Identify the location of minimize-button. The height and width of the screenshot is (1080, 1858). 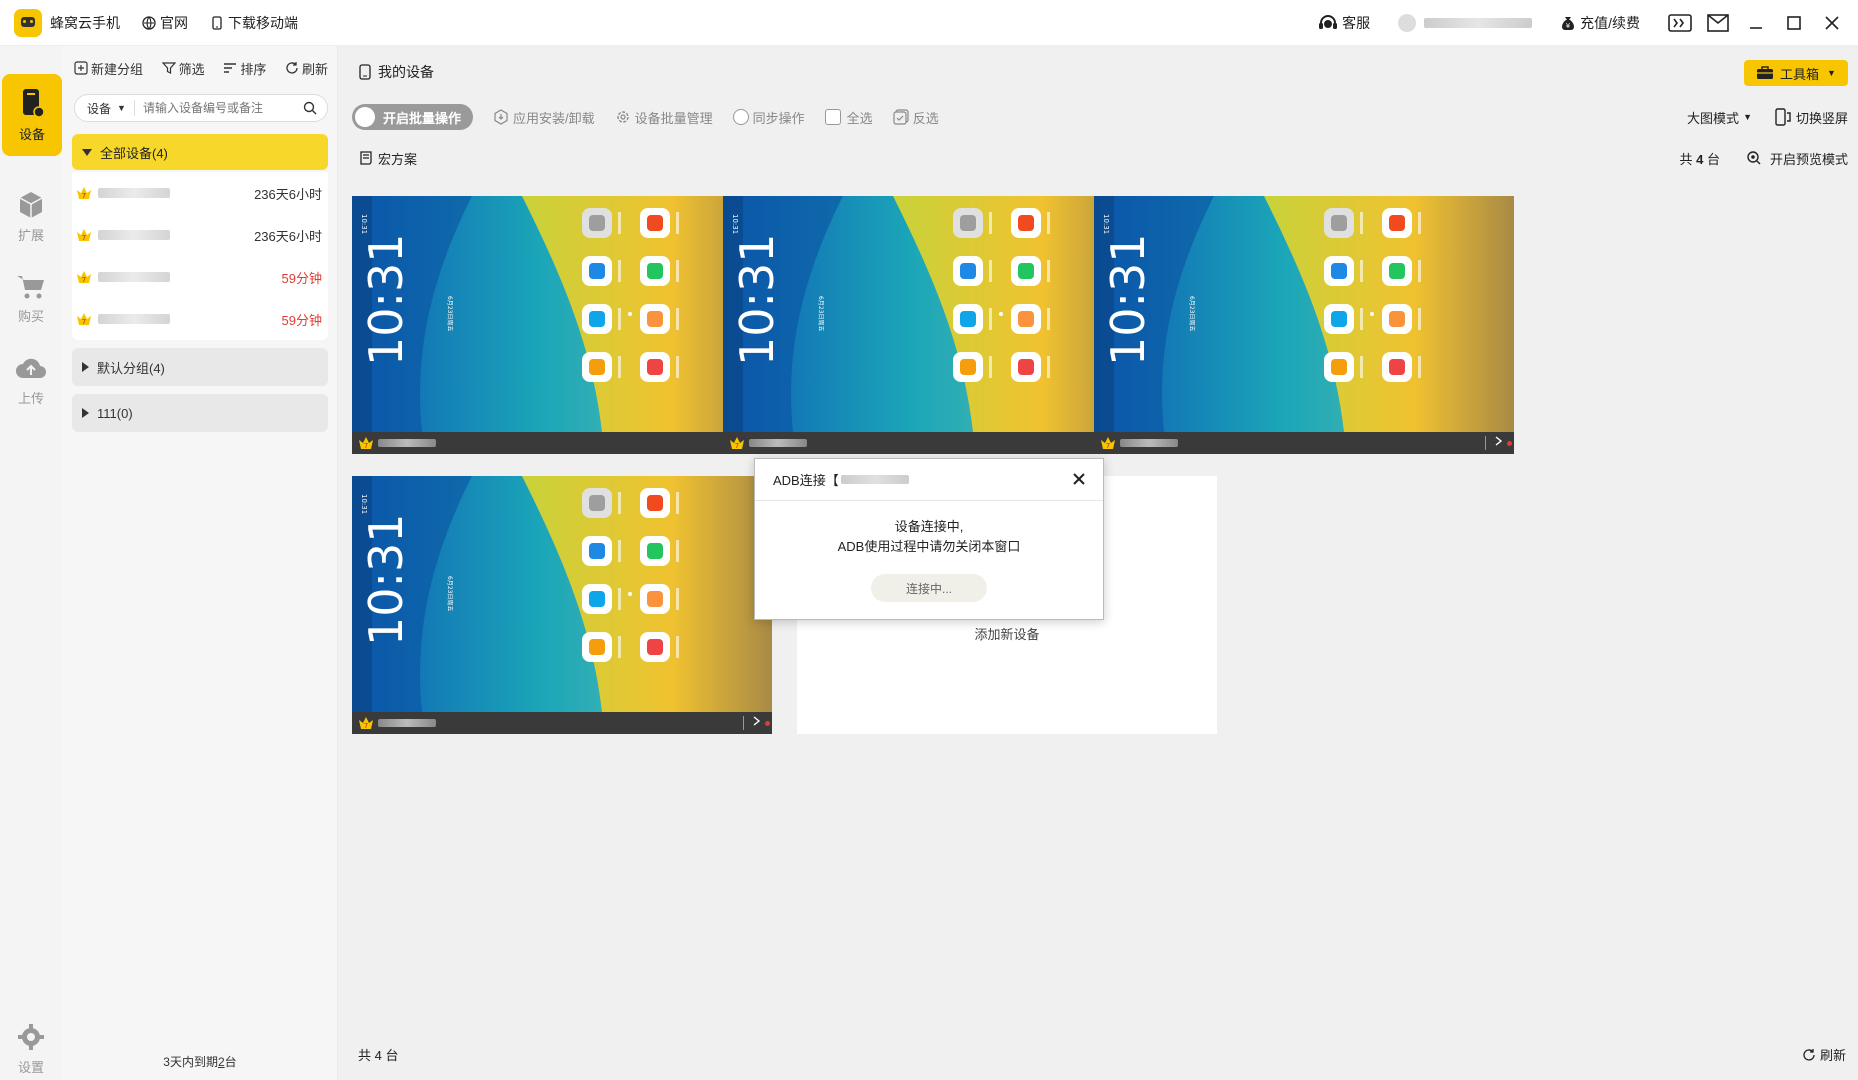
(1756, 23).